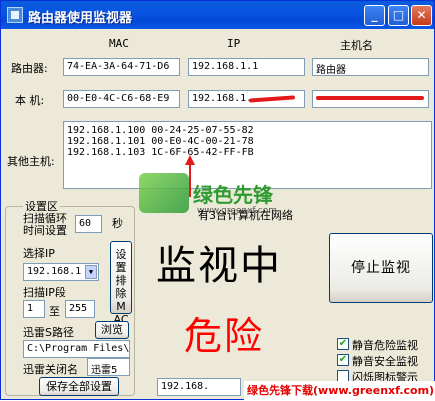 This screenshot has height=401, width=435. What do you see at coordinates (121, 283) in the screenshot?
I see `set-exclude-mac-button: 设置排除MAC` at bounding box center [121, 283].